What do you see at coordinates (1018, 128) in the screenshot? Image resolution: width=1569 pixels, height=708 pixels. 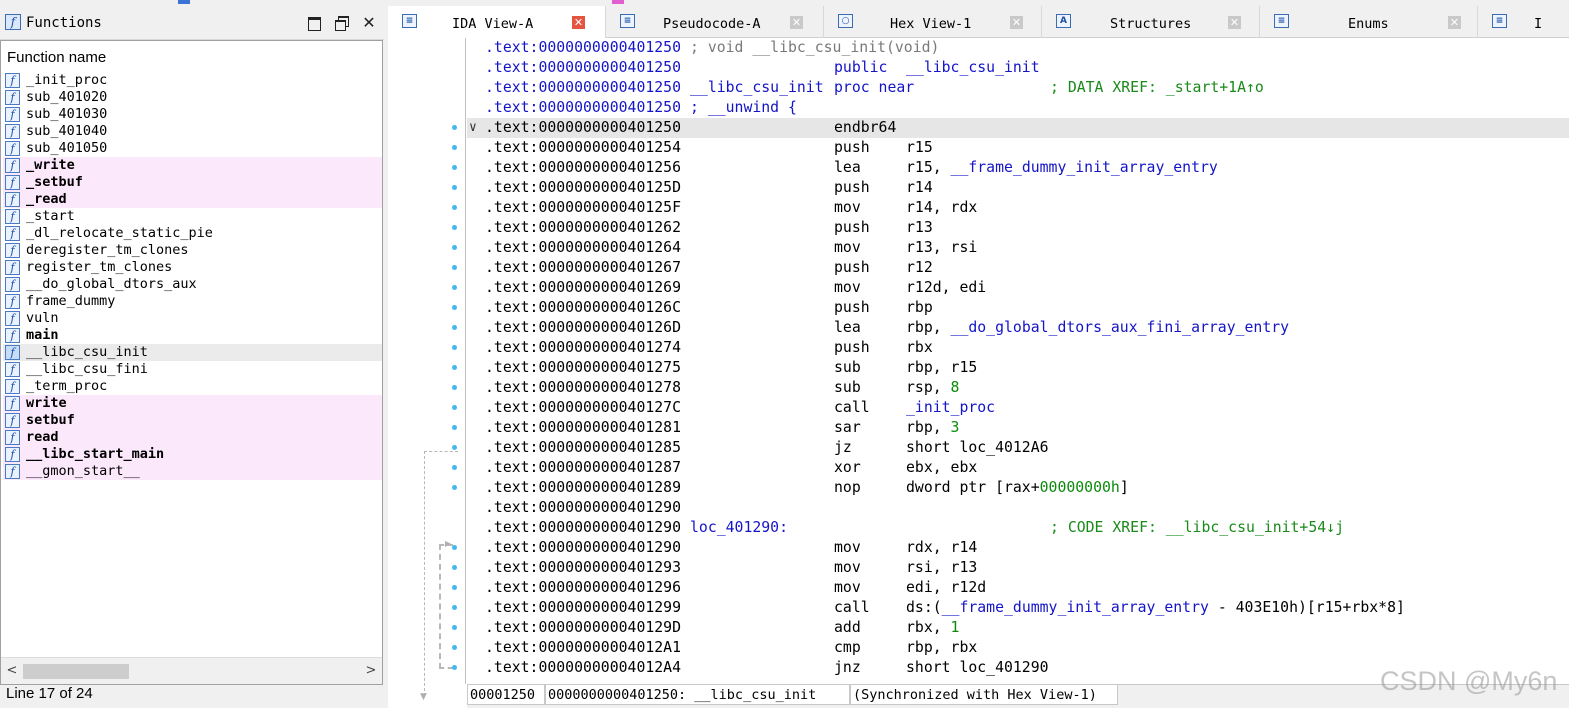 I see `disassembly-line: ∨ .text:0000000000401250 endbr64` at bounding box center [1018, 128].